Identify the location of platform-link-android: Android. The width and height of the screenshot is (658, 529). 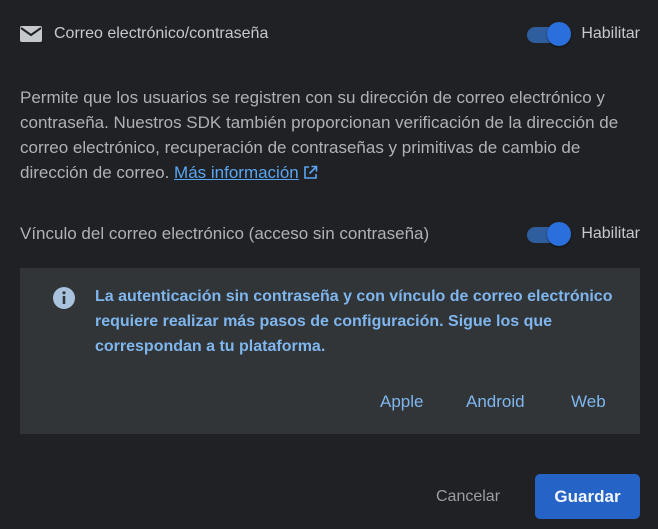
(495, 402).